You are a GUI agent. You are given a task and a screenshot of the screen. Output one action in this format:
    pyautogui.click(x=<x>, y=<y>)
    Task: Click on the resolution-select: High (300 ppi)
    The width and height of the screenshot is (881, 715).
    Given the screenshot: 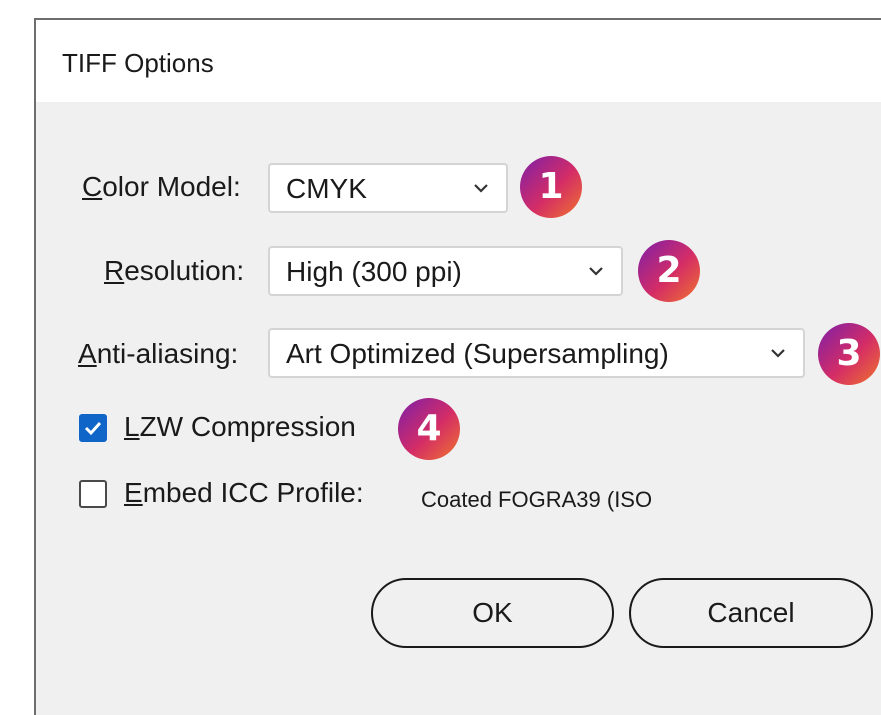 What is the action you would take?
    pyautogui.click(x=445, y=271)
    